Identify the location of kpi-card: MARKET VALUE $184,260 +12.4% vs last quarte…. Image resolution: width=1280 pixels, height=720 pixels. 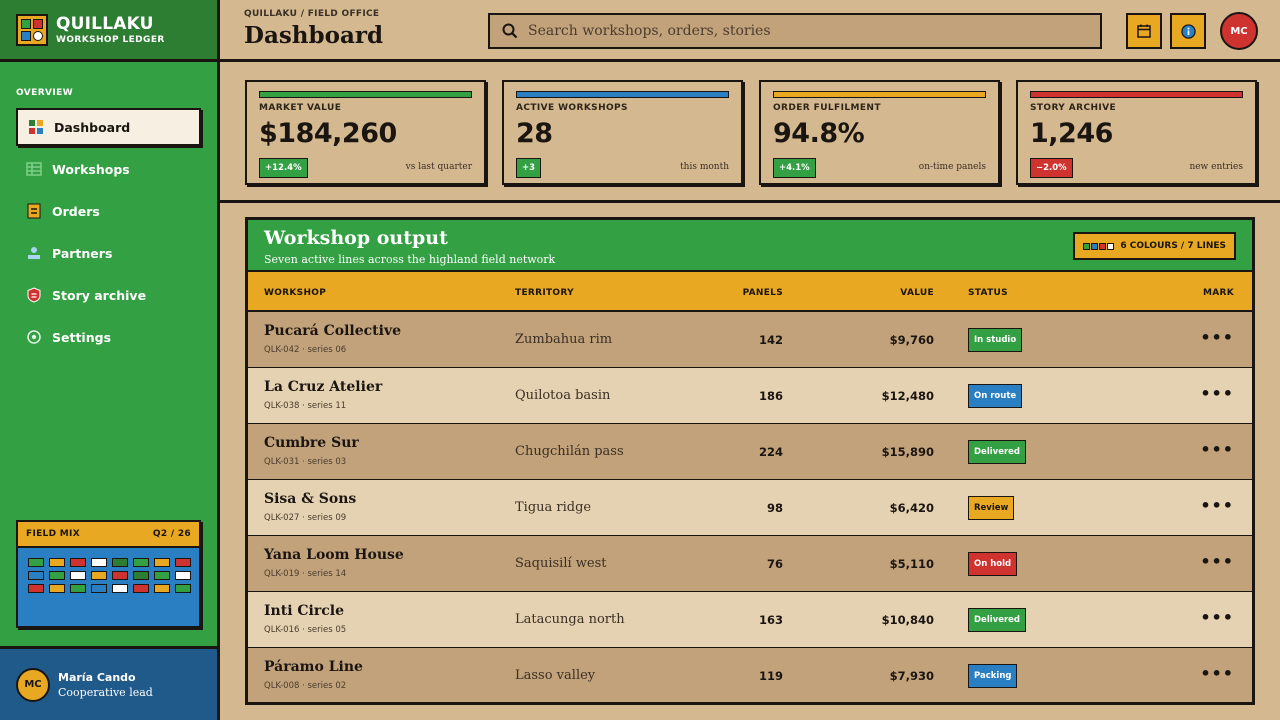
(365, 132).